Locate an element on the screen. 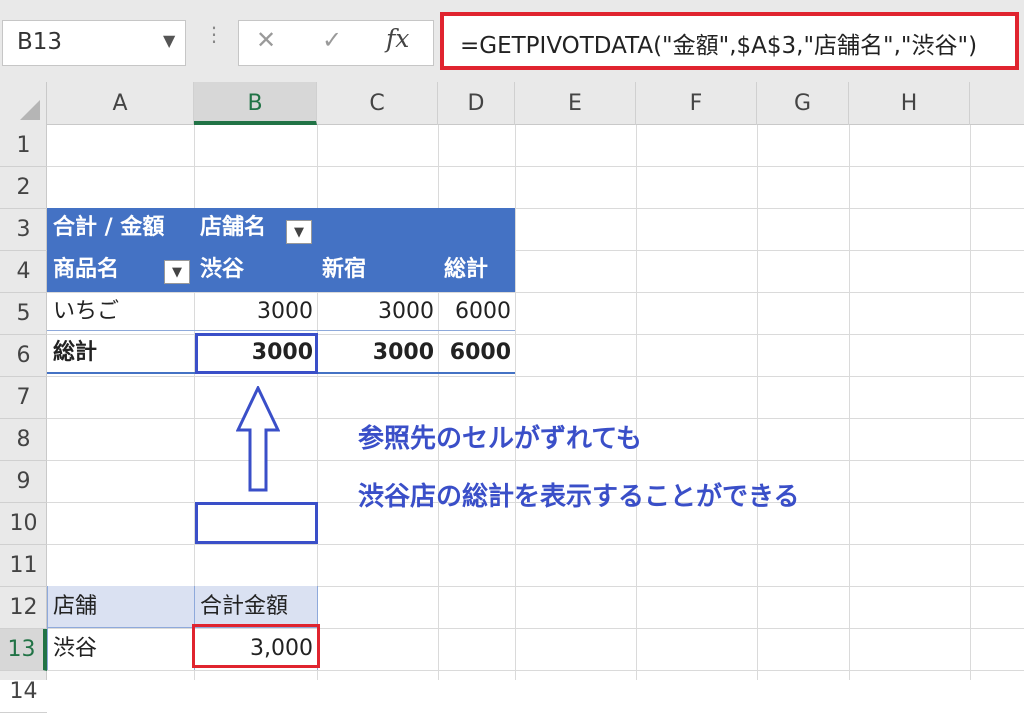 This screenshot has height=713, width=1024. pivot-col-header: 新宿 is located at coordinates (344, 270).